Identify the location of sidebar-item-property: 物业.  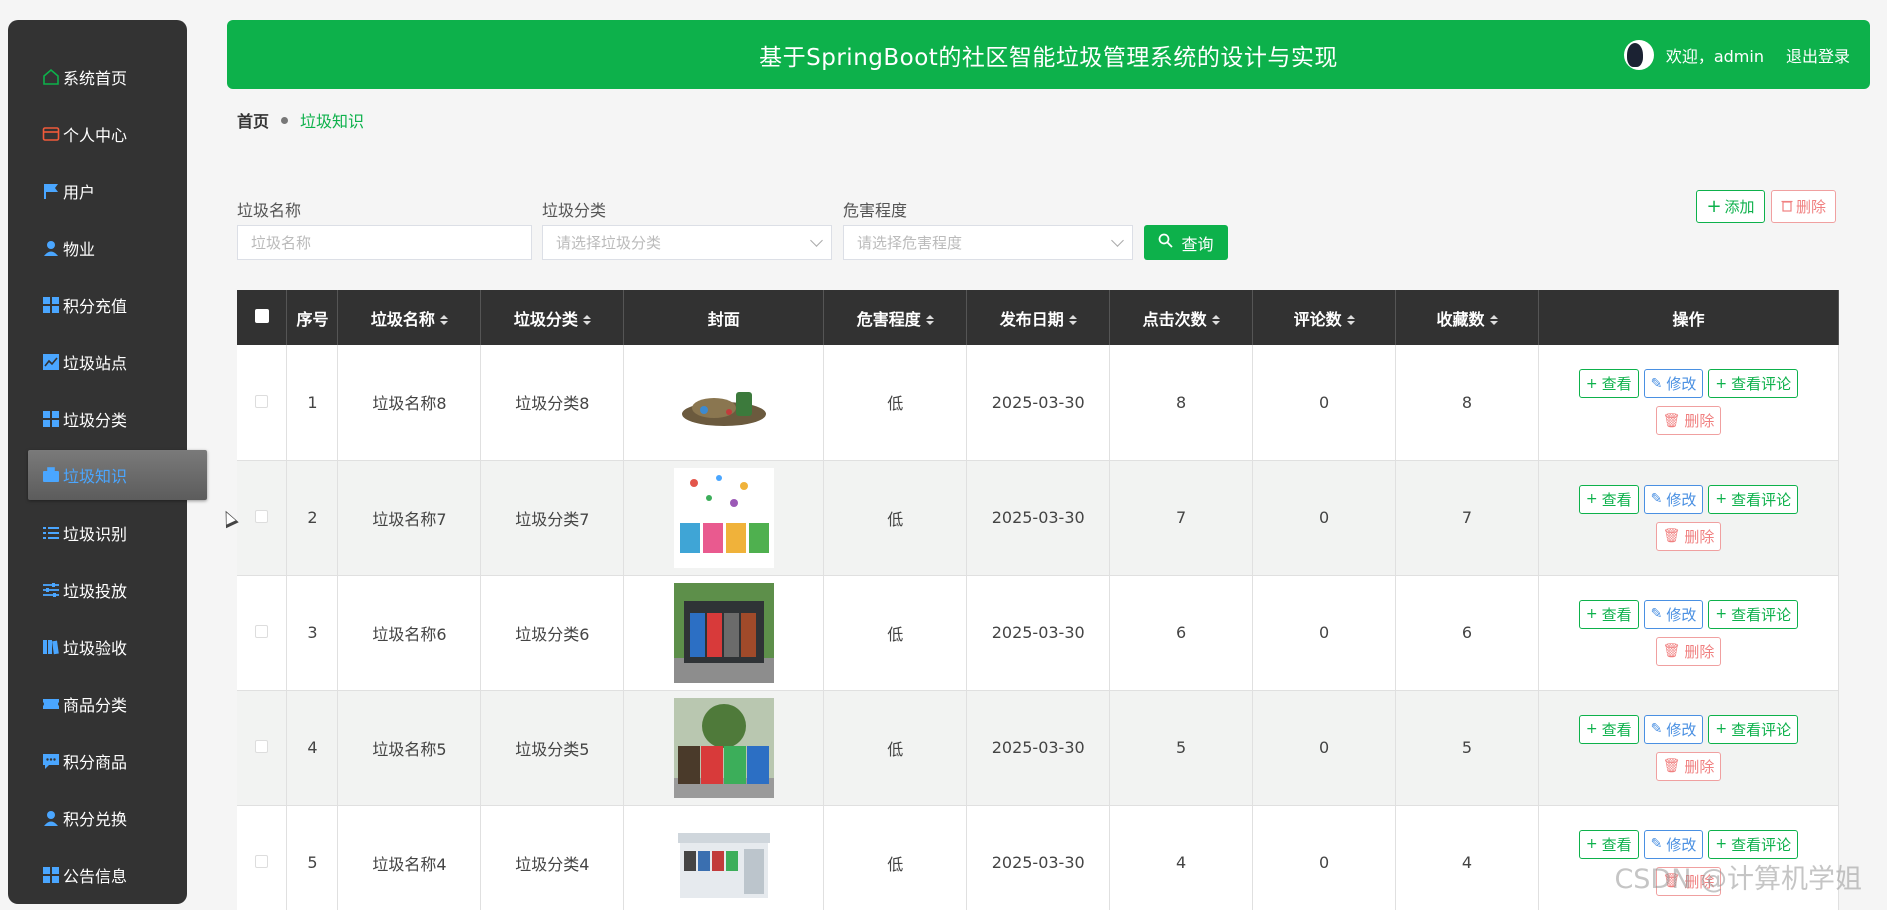
(97, 247).